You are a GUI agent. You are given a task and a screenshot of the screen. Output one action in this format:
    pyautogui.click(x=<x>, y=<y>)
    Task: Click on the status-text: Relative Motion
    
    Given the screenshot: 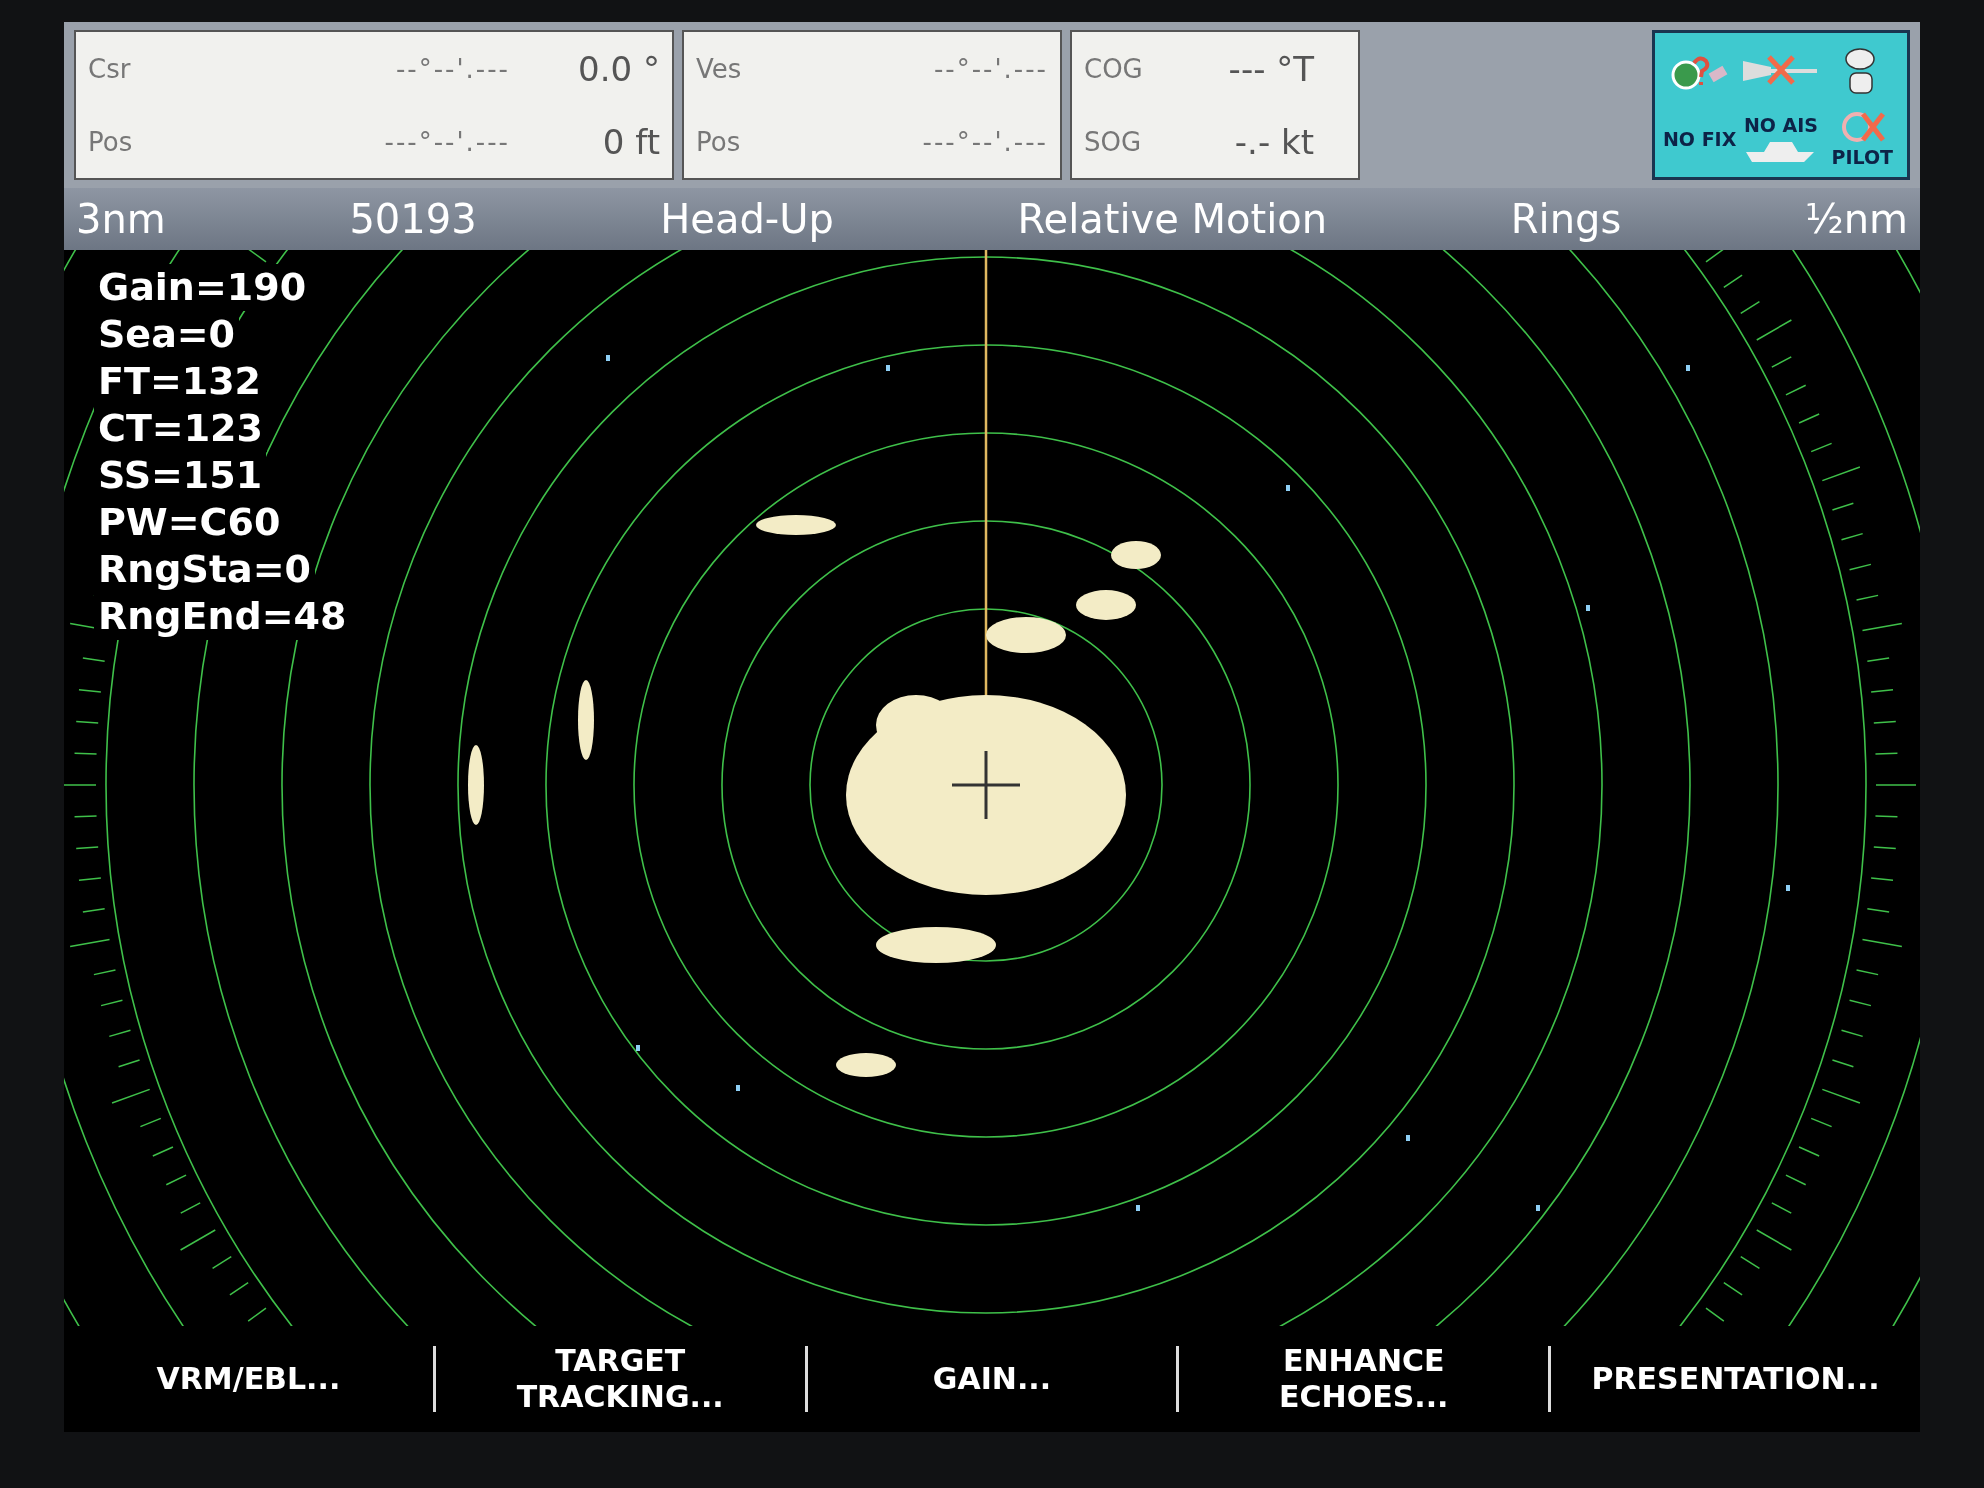 What is the action you would take?
    pyautogui.click(x=1172, y=219)
    